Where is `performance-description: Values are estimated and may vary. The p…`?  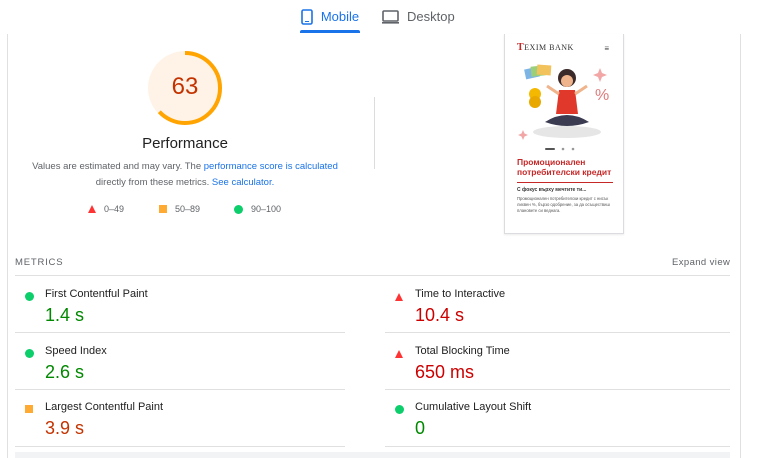
performance-description: Values are estimated and may vary. The p… is located at coordinates (185, 175).